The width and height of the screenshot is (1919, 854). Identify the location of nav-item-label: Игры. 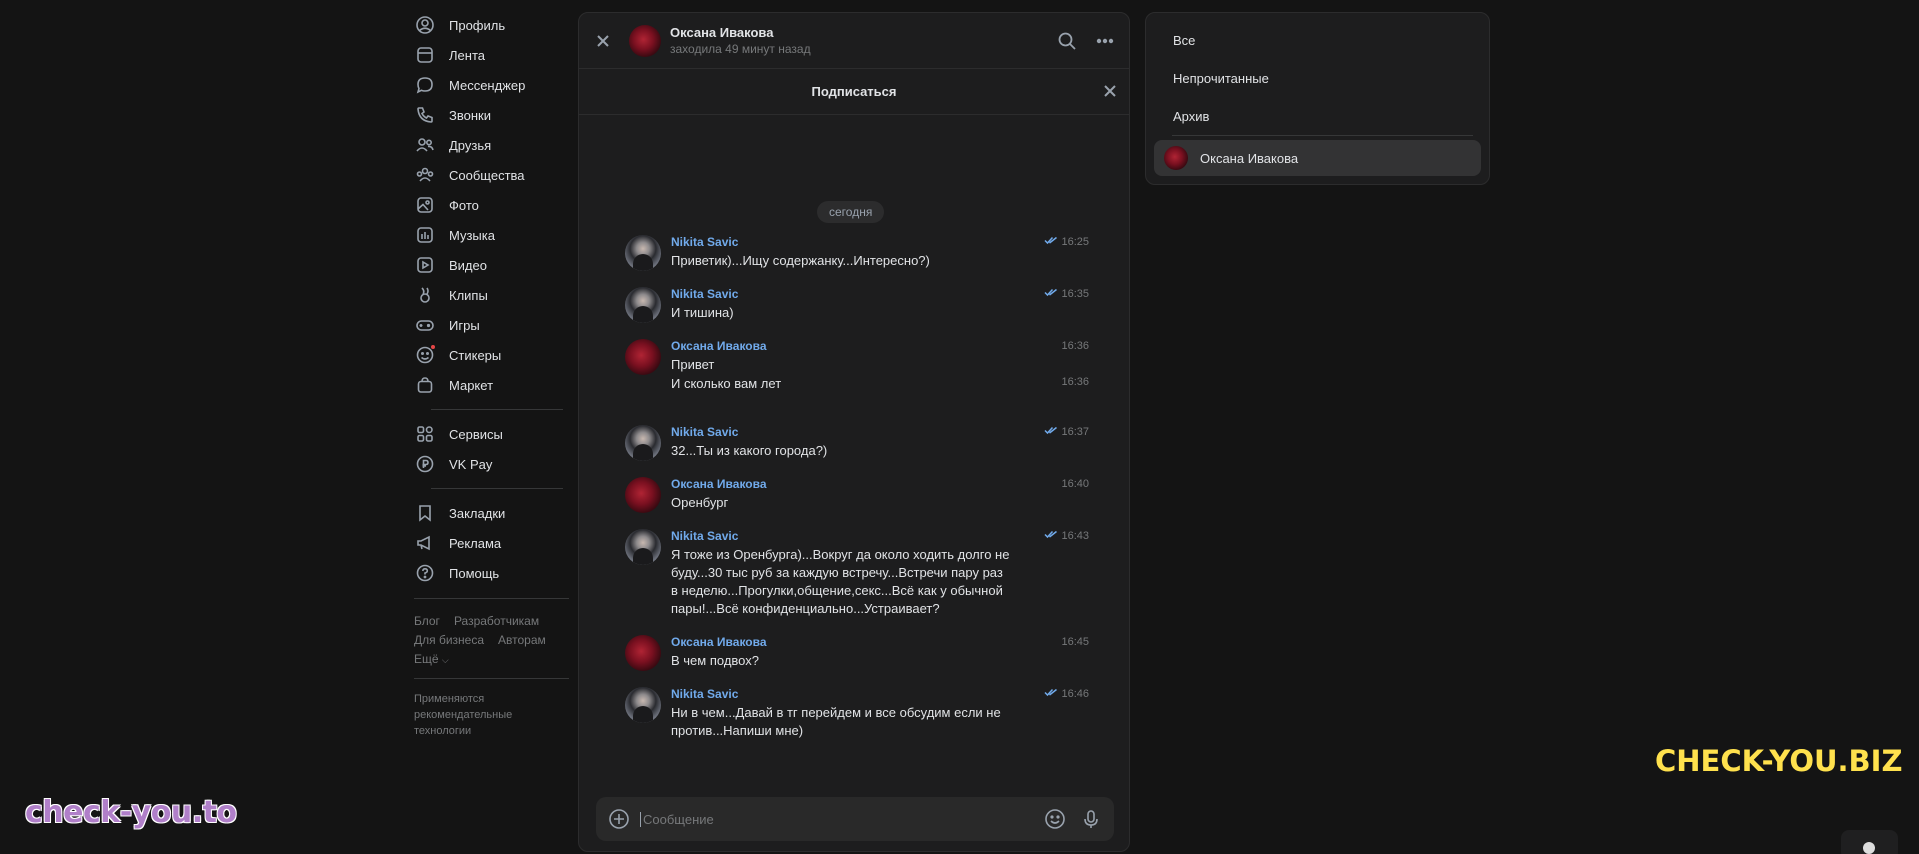
(464, 325).